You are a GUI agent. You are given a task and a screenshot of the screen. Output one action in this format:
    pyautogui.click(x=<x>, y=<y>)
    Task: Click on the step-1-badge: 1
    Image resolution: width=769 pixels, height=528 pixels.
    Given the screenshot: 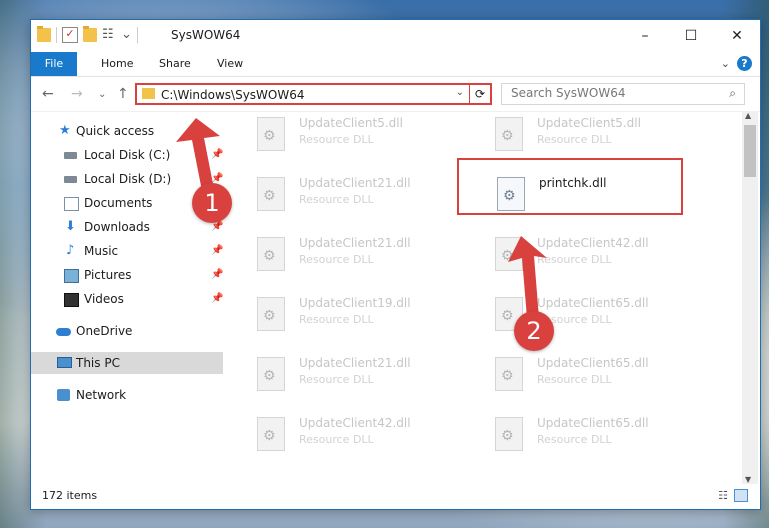 What is the action you would take?
    pyautogui.click(x=212, y=203)
    